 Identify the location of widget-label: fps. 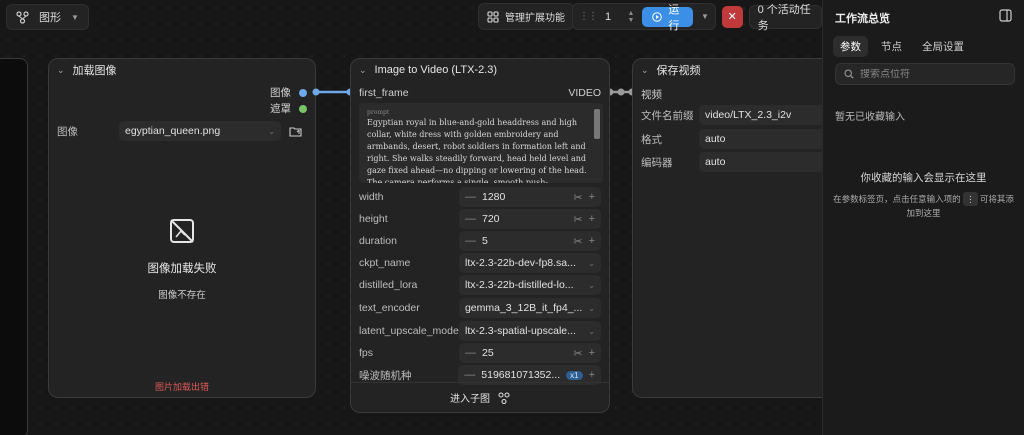
(366, 353).